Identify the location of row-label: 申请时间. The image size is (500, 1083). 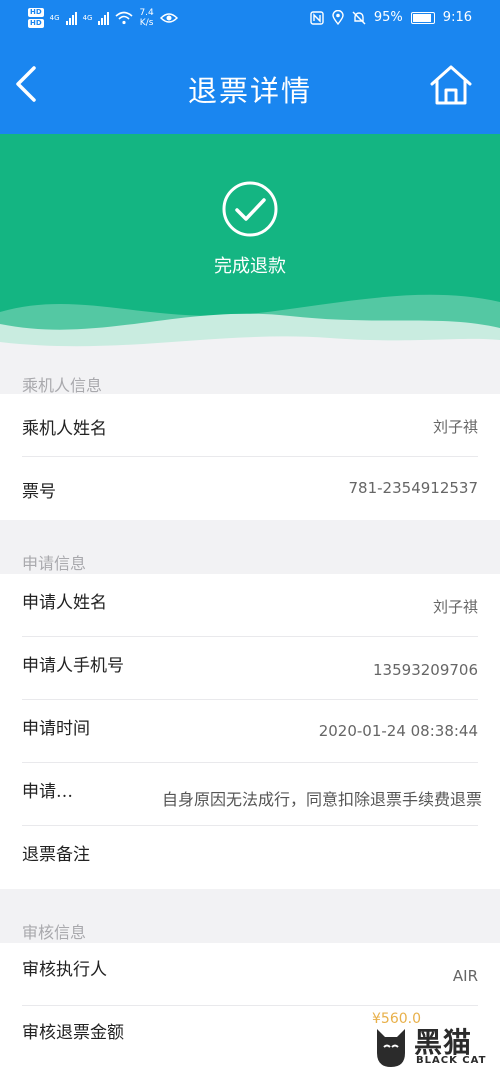
(56, 729).